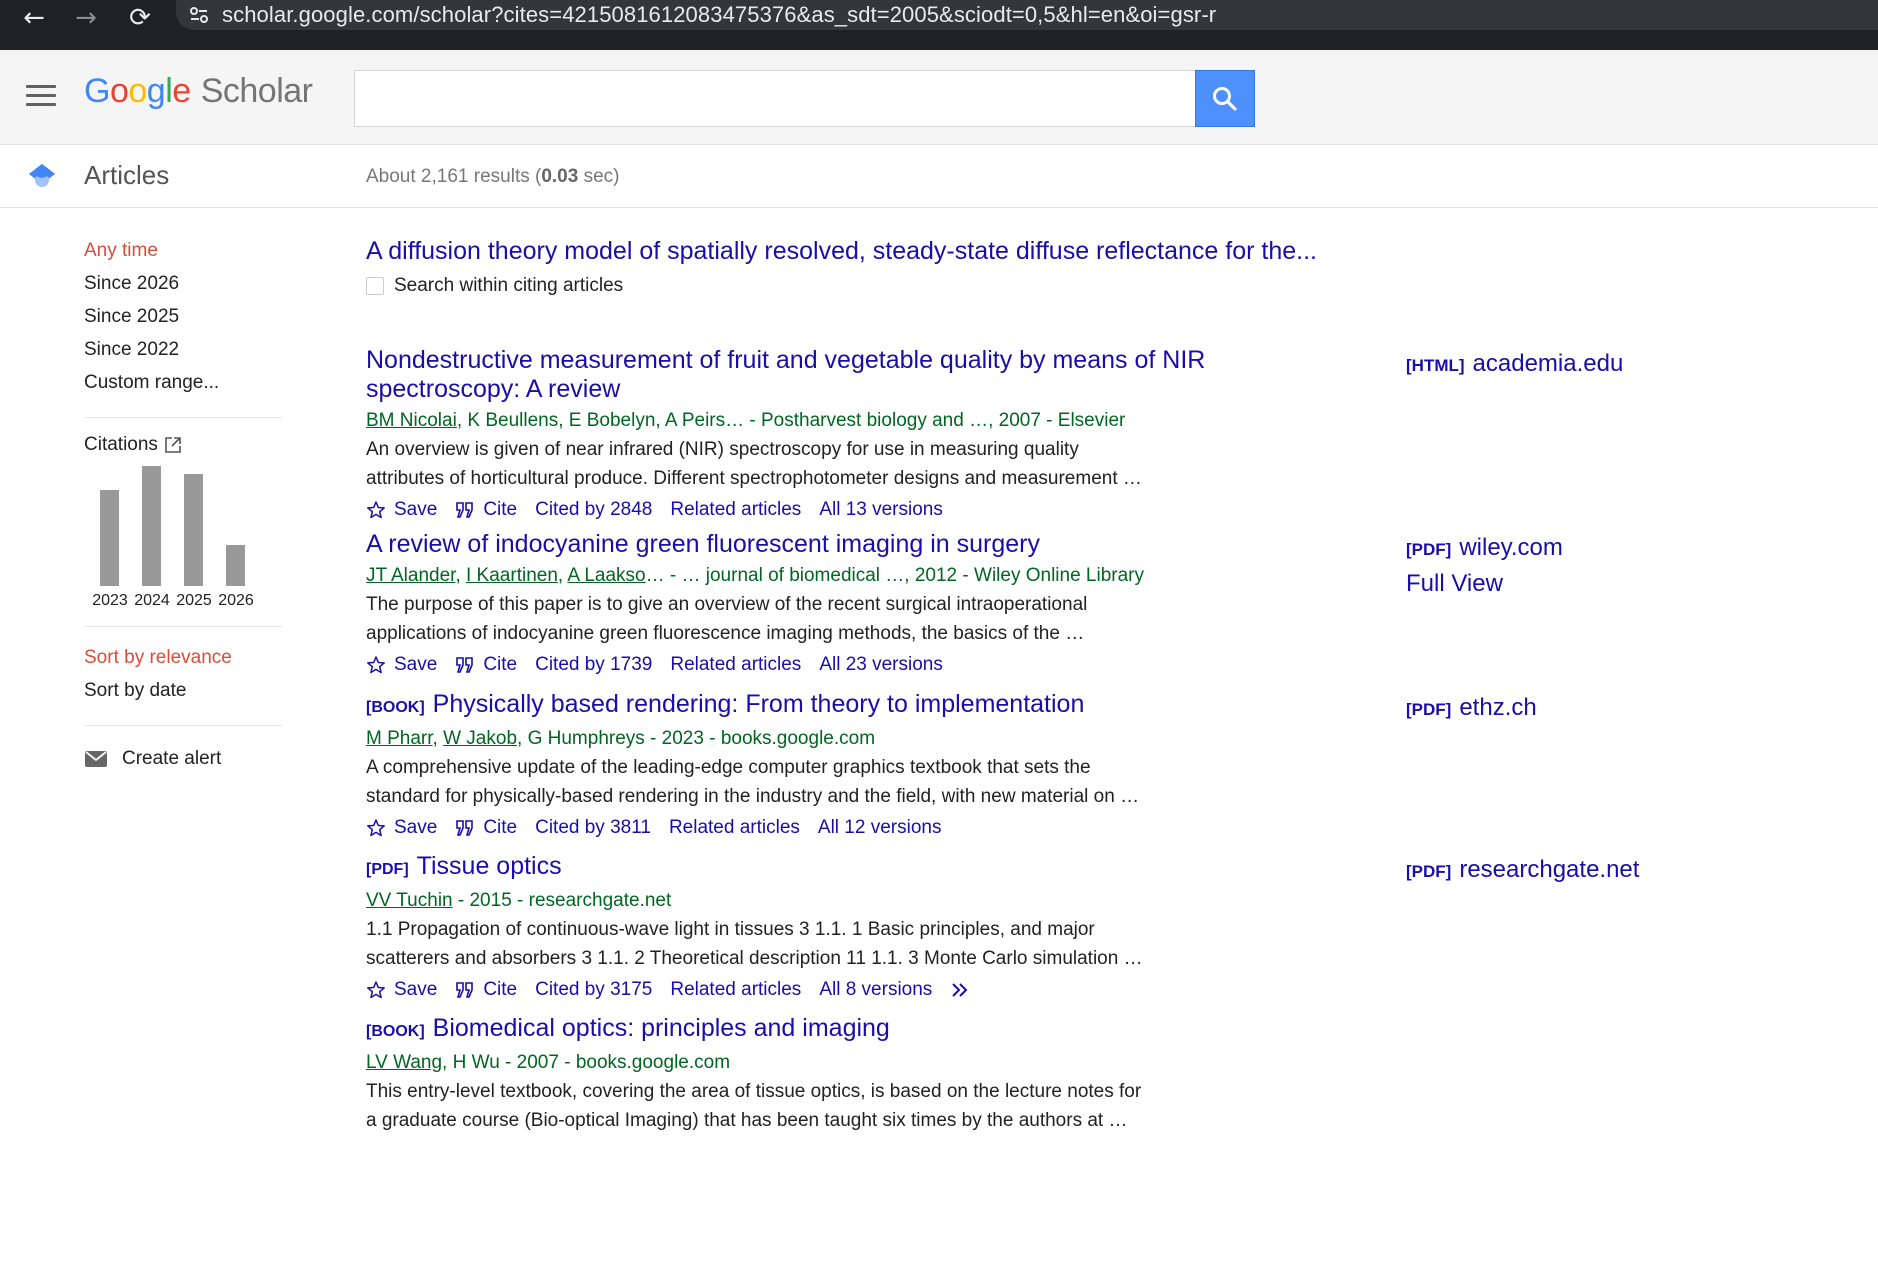  What do you see at coordinates (109, 538) in the screenshot?
I see `citation-bar-2023` at bounding box center [109, 538].